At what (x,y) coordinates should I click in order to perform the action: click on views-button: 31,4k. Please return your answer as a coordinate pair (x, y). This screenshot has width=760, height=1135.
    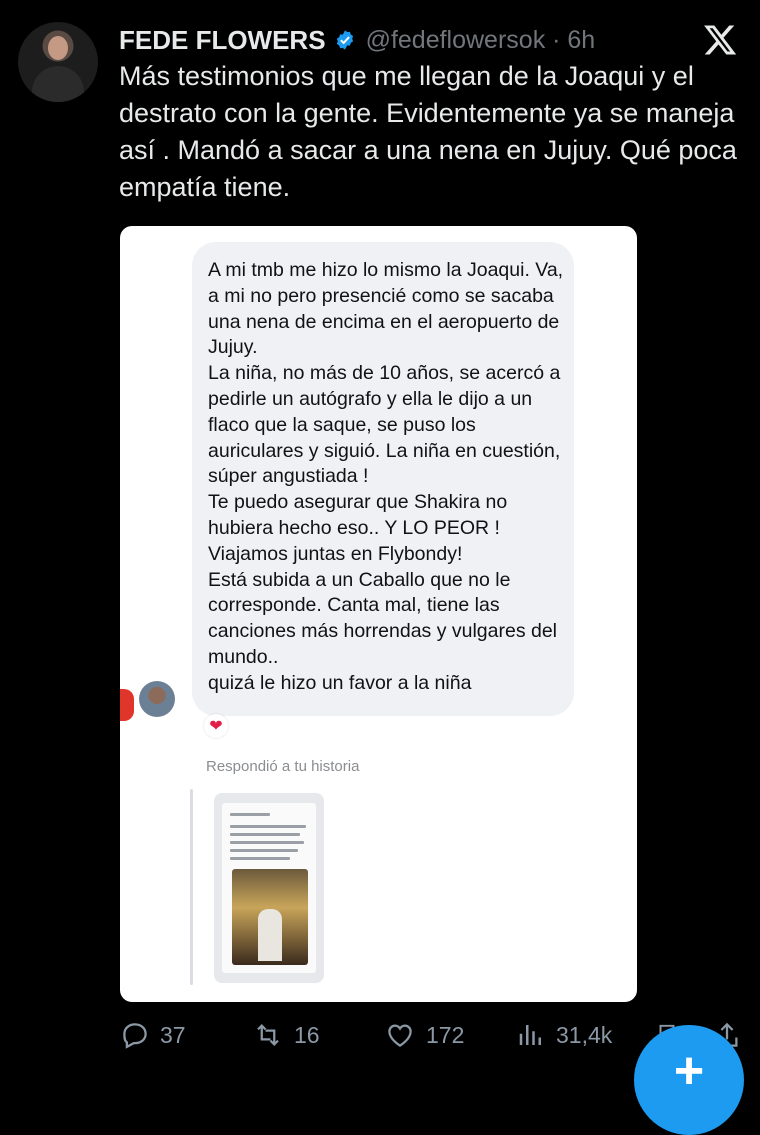
    Looking at the image, I should click on (564, 1035).